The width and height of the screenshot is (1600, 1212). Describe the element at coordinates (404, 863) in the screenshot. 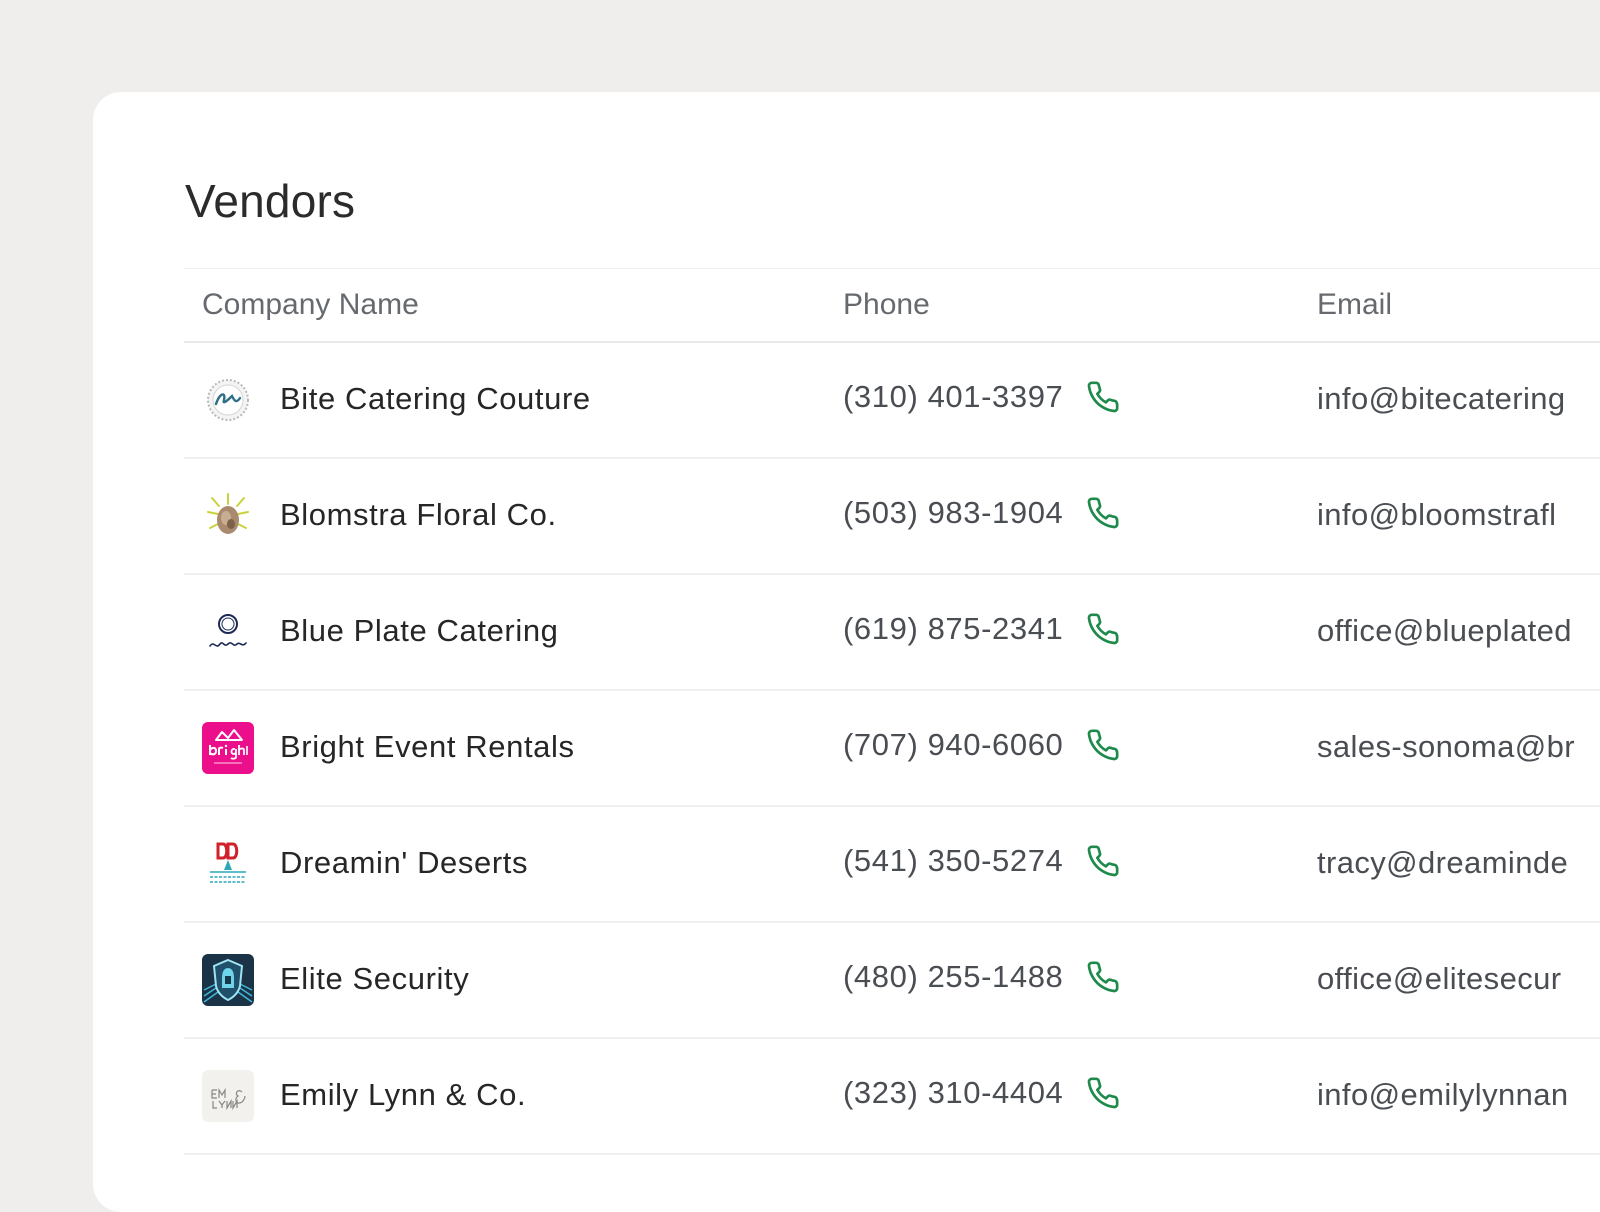

I see `company-name: Dreamin' Deserts` at that location.